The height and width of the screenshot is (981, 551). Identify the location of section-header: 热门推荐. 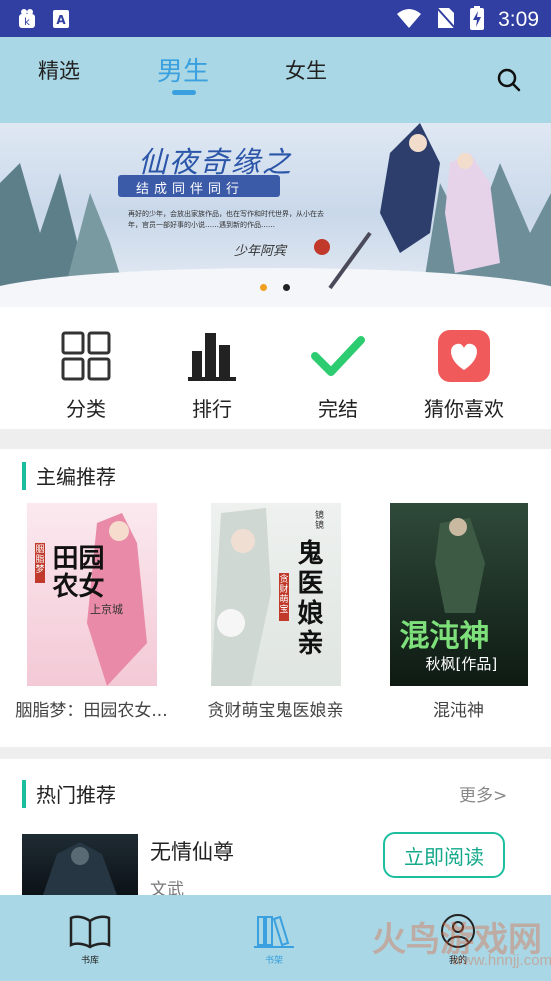
(69, 793).